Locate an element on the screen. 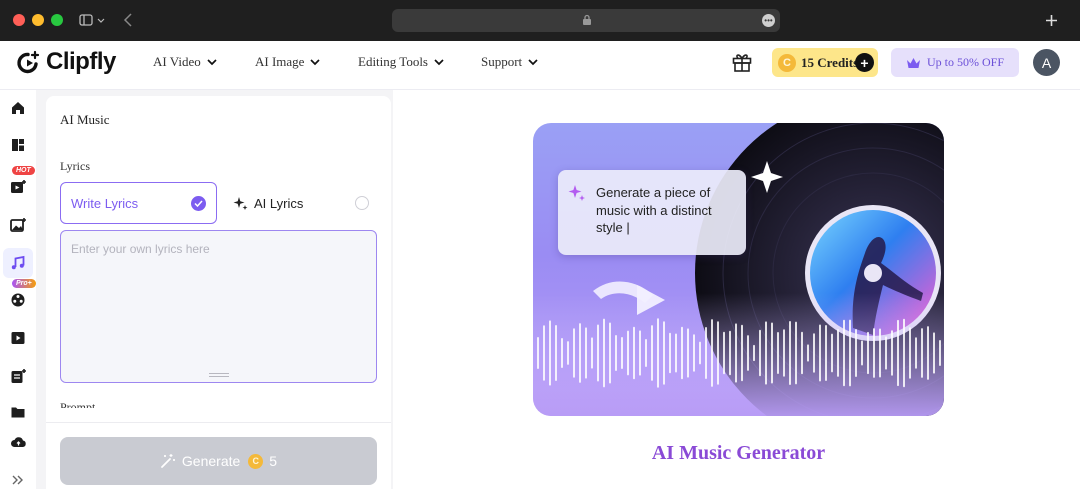 The height and width of the screenshot is (490, 1080). sidebar-item-files is located at coordinates (18, 412).